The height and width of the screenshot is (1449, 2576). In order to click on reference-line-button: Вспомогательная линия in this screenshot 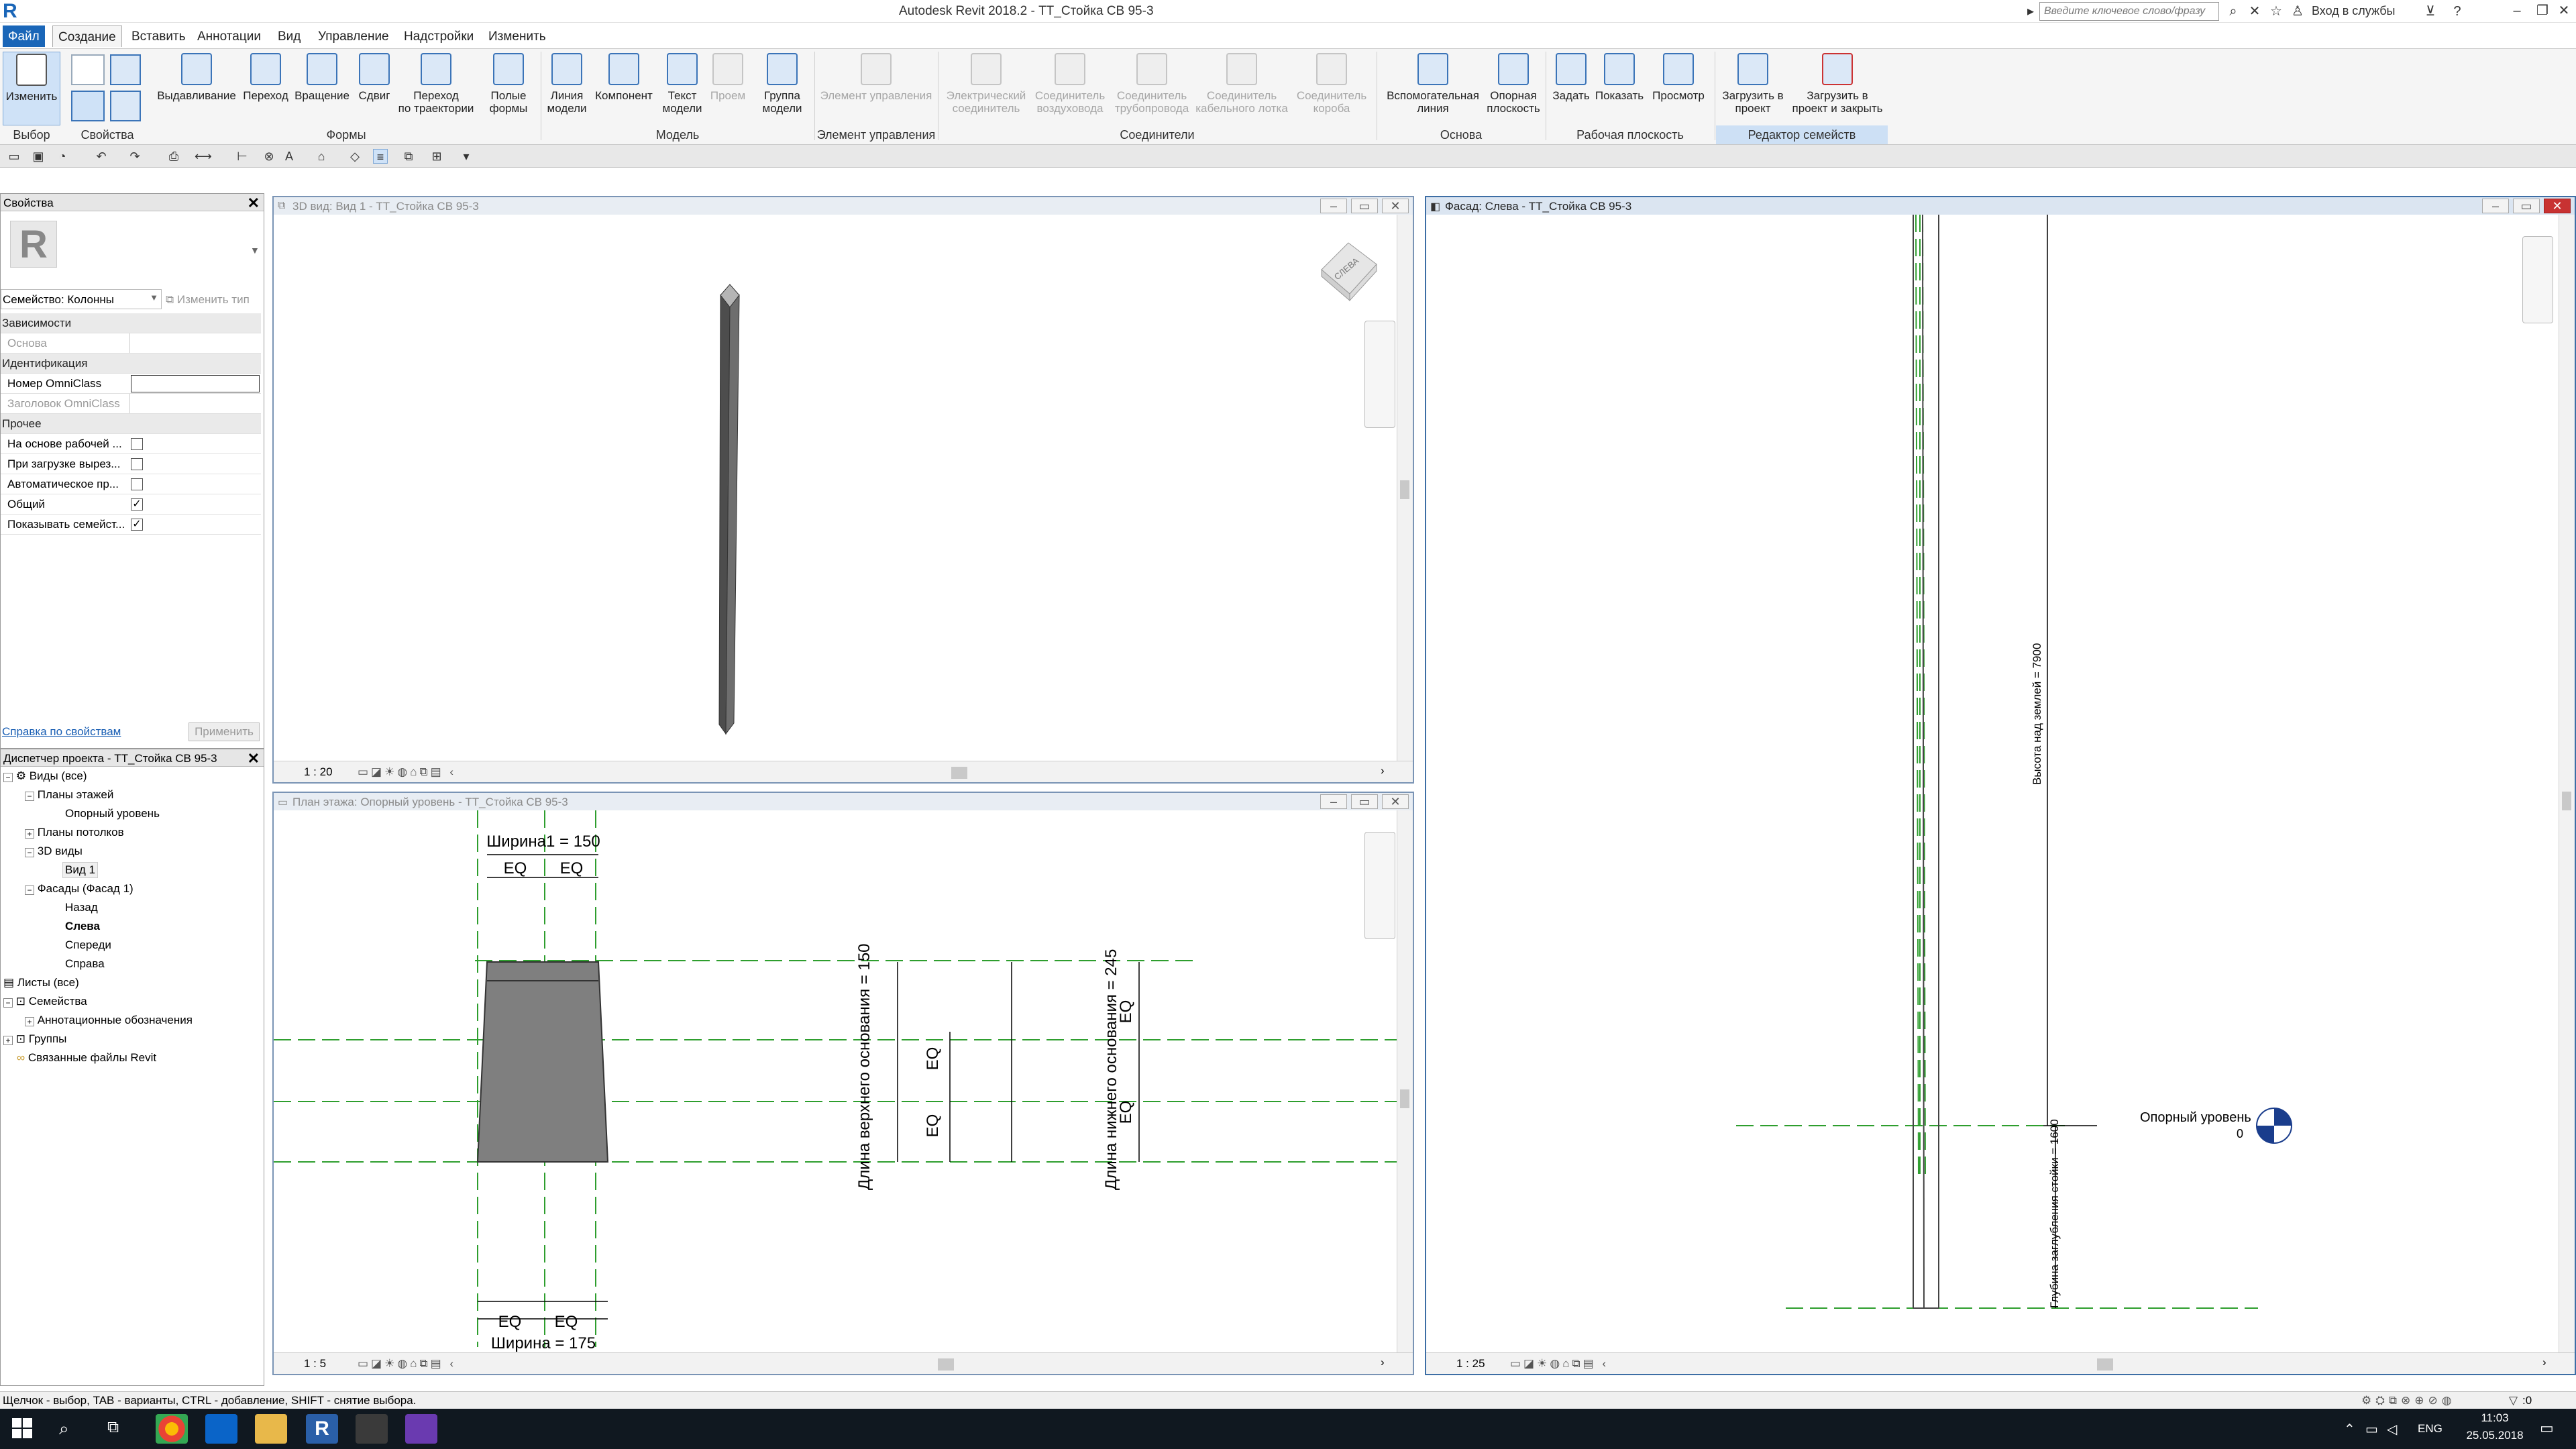, I will do `click(1433, 88)`.